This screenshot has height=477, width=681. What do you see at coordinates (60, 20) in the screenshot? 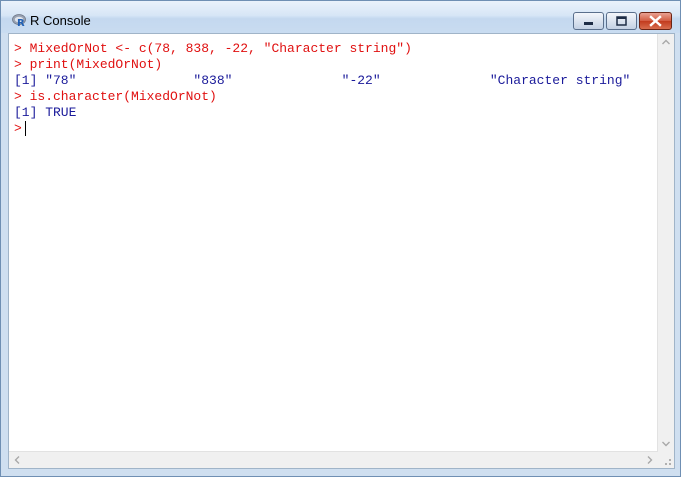
I see `window-title: R Console` at bounding box center [60, 20].